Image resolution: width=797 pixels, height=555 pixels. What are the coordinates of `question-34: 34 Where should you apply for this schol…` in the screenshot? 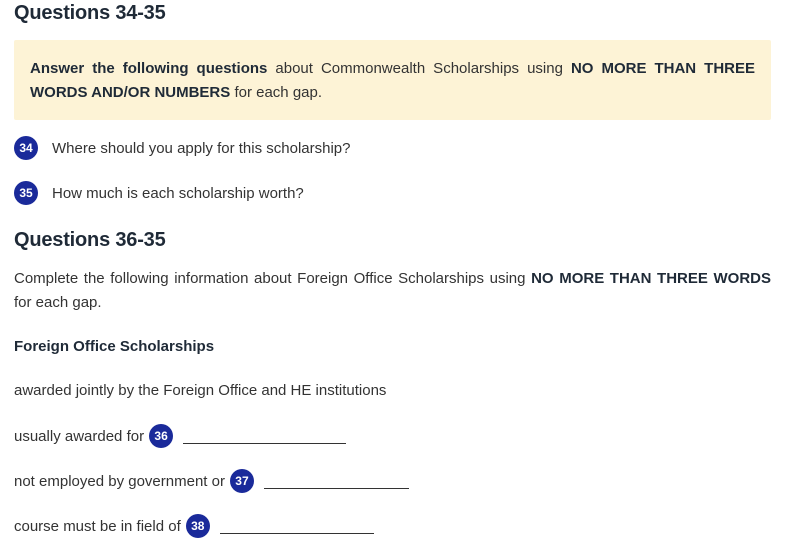 It's located at (182, 148).